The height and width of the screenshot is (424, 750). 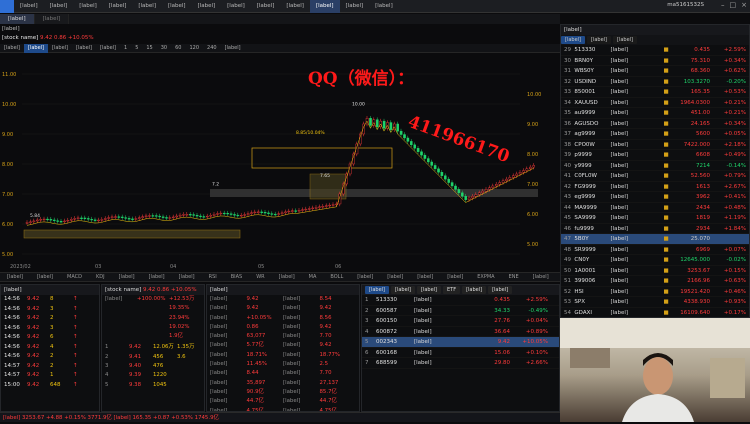 What do you see at coordinates (74, 277) in the screenshot?
I see `indicator-tab: MACD` at bounding box center [74, 277].